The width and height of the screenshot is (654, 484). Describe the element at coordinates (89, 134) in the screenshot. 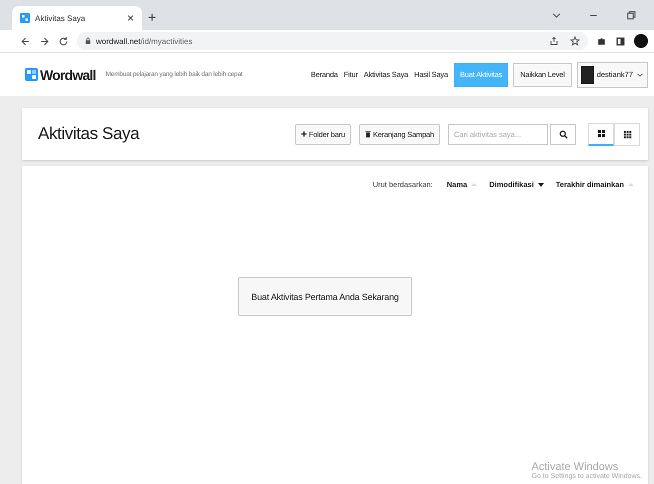

I see `page-title: Aktivitas Saya` at that location.